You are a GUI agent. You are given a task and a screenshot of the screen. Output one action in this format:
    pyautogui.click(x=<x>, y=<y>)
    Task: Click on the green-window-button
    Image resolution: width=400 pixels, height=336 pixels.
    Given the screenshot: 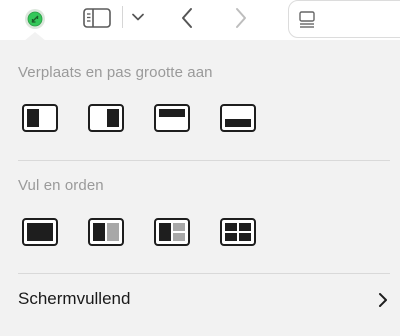 What is the action you would take?
    pyautogui.click(x=35, y=19)
    